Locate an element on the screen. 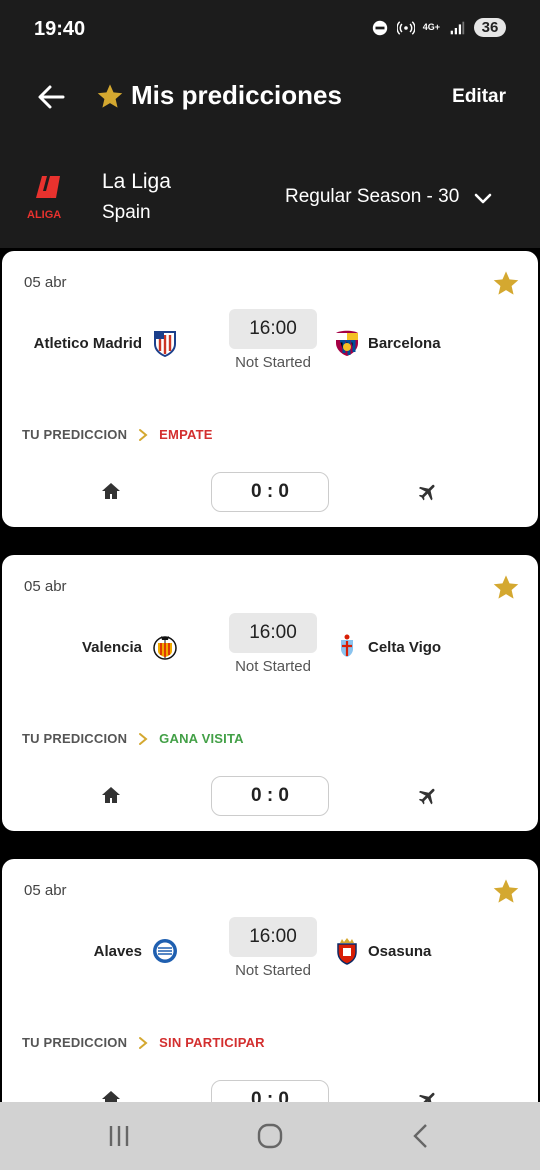 Image resolution: width=540 pixels, height=1170 pixels. system-nav-bar is located at coordinates (270, 1136).